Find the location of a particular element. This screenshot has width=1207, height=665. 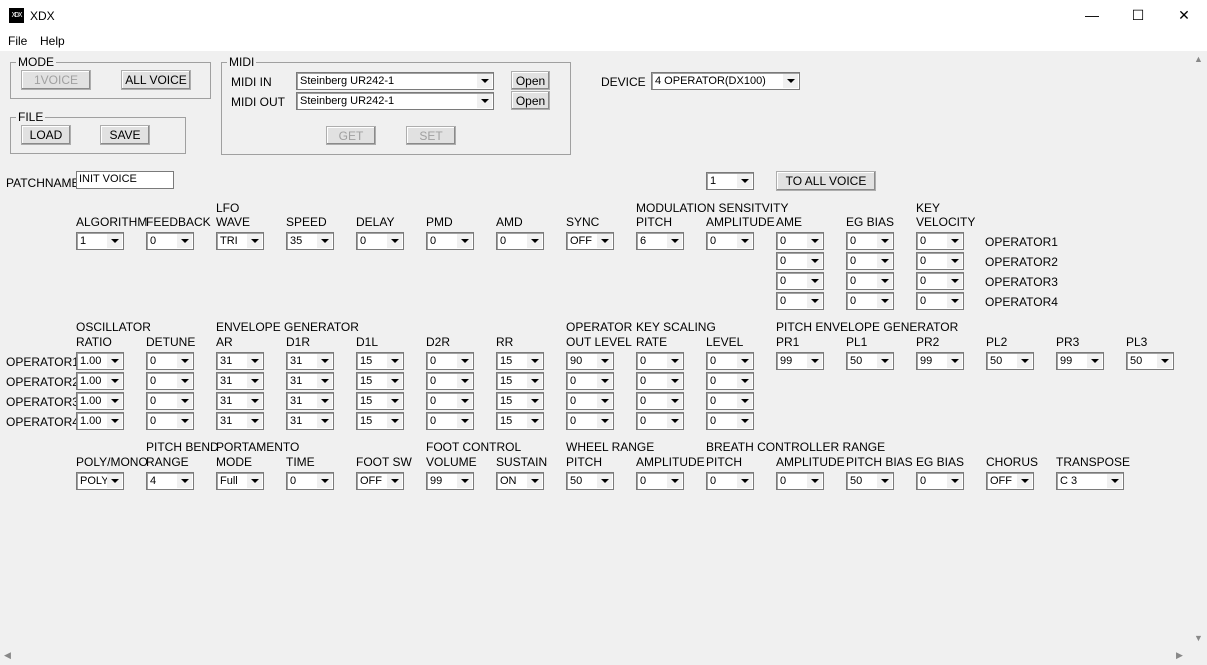

minimize-button: — is located at coordinates (1092, 15).